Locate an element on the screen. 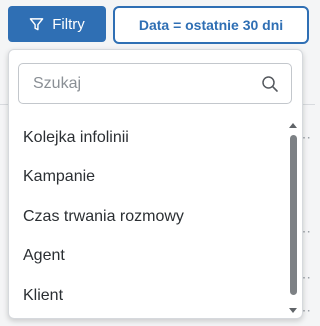 This screenshot has width=320, height=326. search-box is located at coordinates (155, 83).